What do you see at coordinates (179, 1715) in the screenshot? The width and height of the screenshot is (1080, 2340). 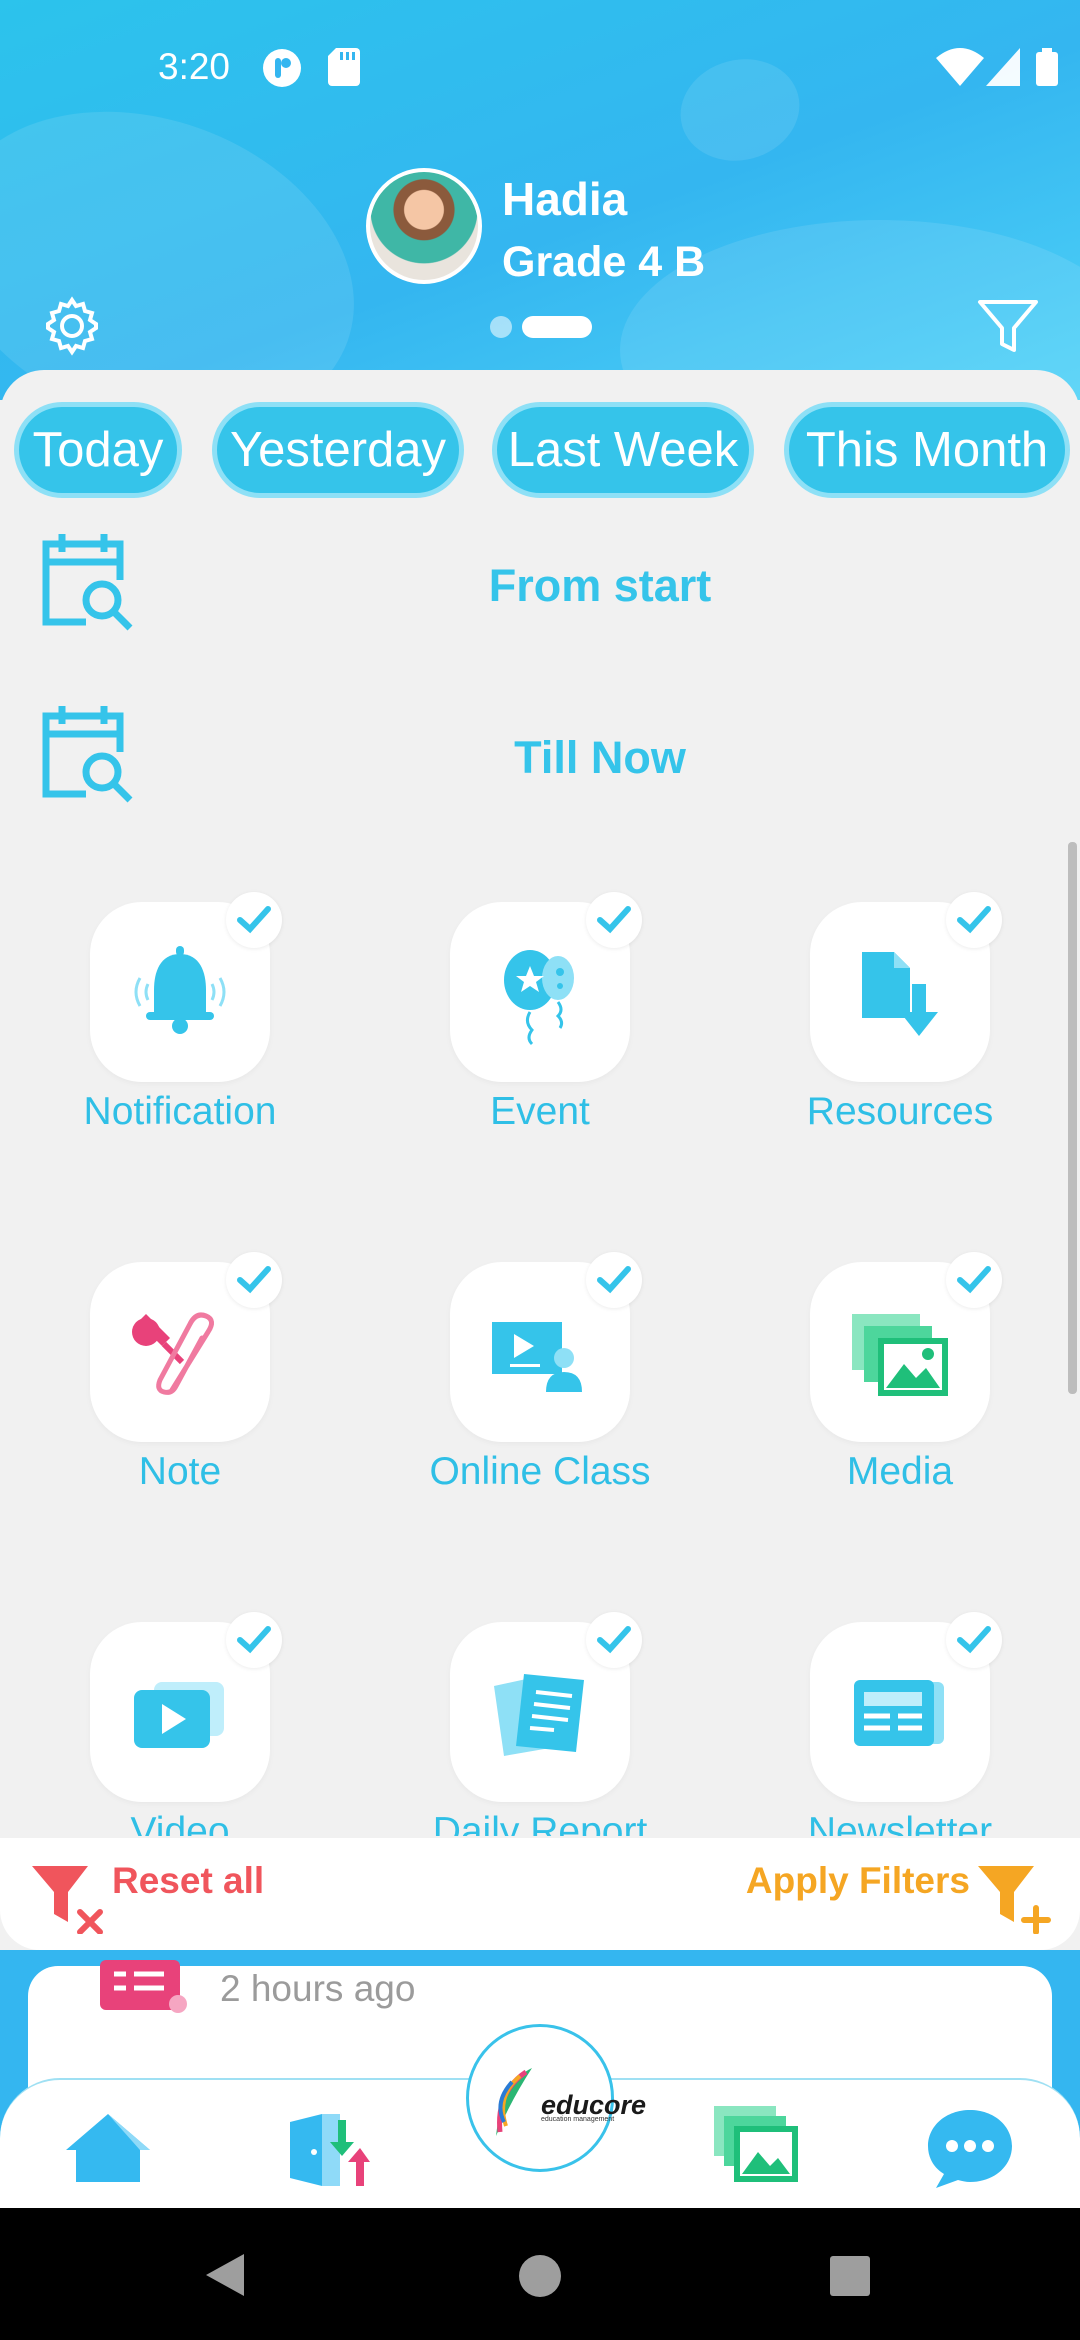 I see `video-play-icon` at bounding box center [179, 1715].